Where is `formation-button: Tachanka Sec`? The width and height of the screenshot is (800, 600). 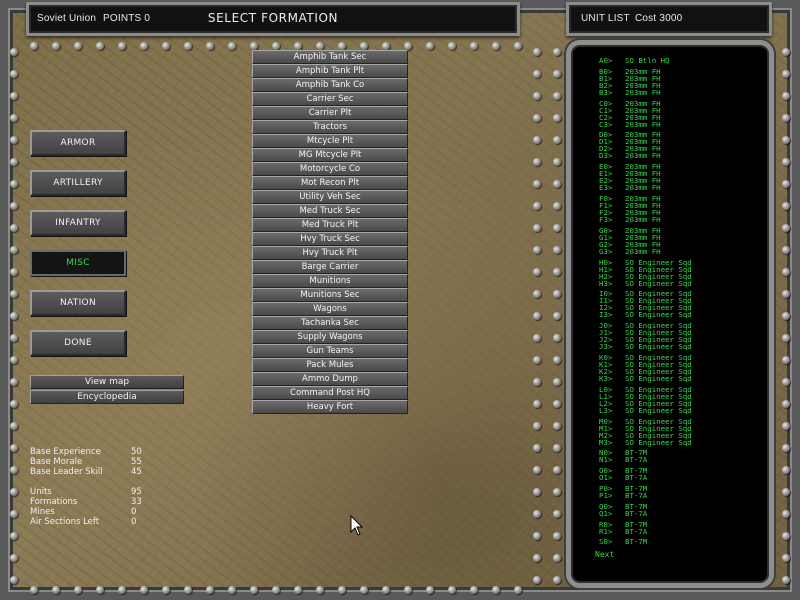
formation-button: Tachanka Sec is located at coordinates (330, 323).